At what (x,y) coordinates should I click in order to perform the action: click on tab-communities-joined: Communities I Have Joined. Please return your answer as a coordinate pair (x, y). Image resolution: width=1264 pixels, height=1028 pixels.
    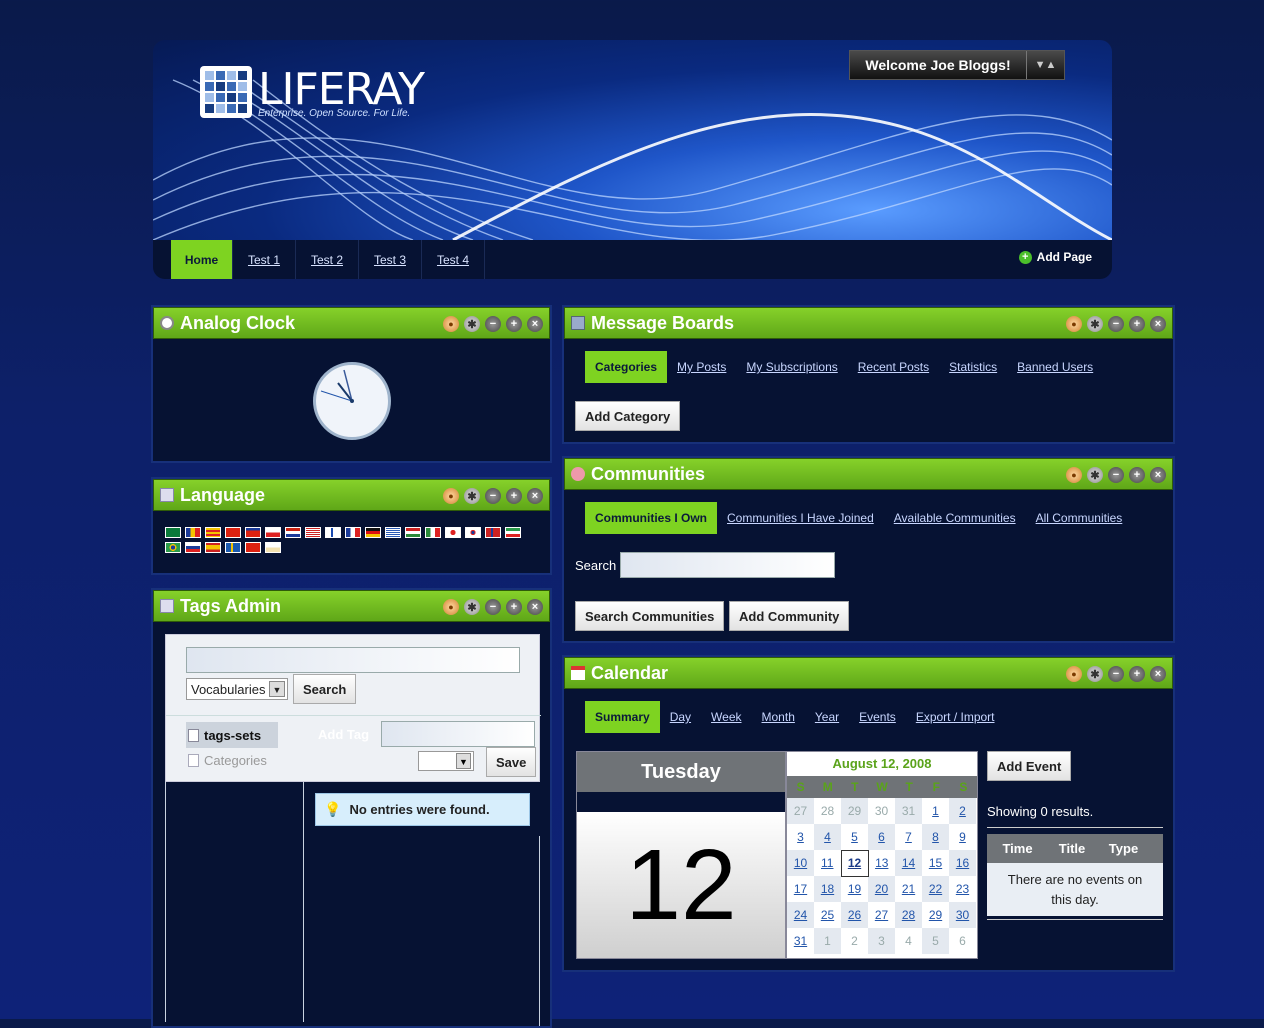
    Looking at the image, I should click on (800, 518).